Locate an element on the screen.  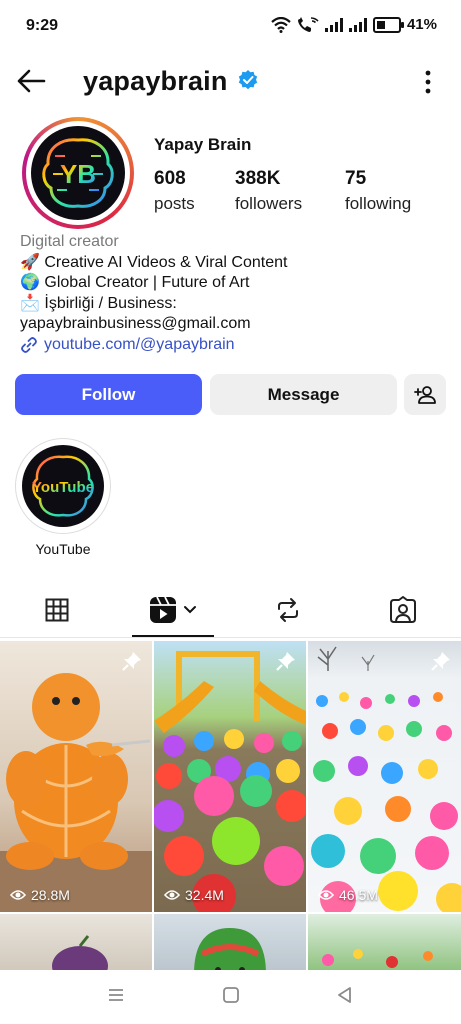
profile-link: youtube.com/@yapaybrain is located at coordinates (230, 345).